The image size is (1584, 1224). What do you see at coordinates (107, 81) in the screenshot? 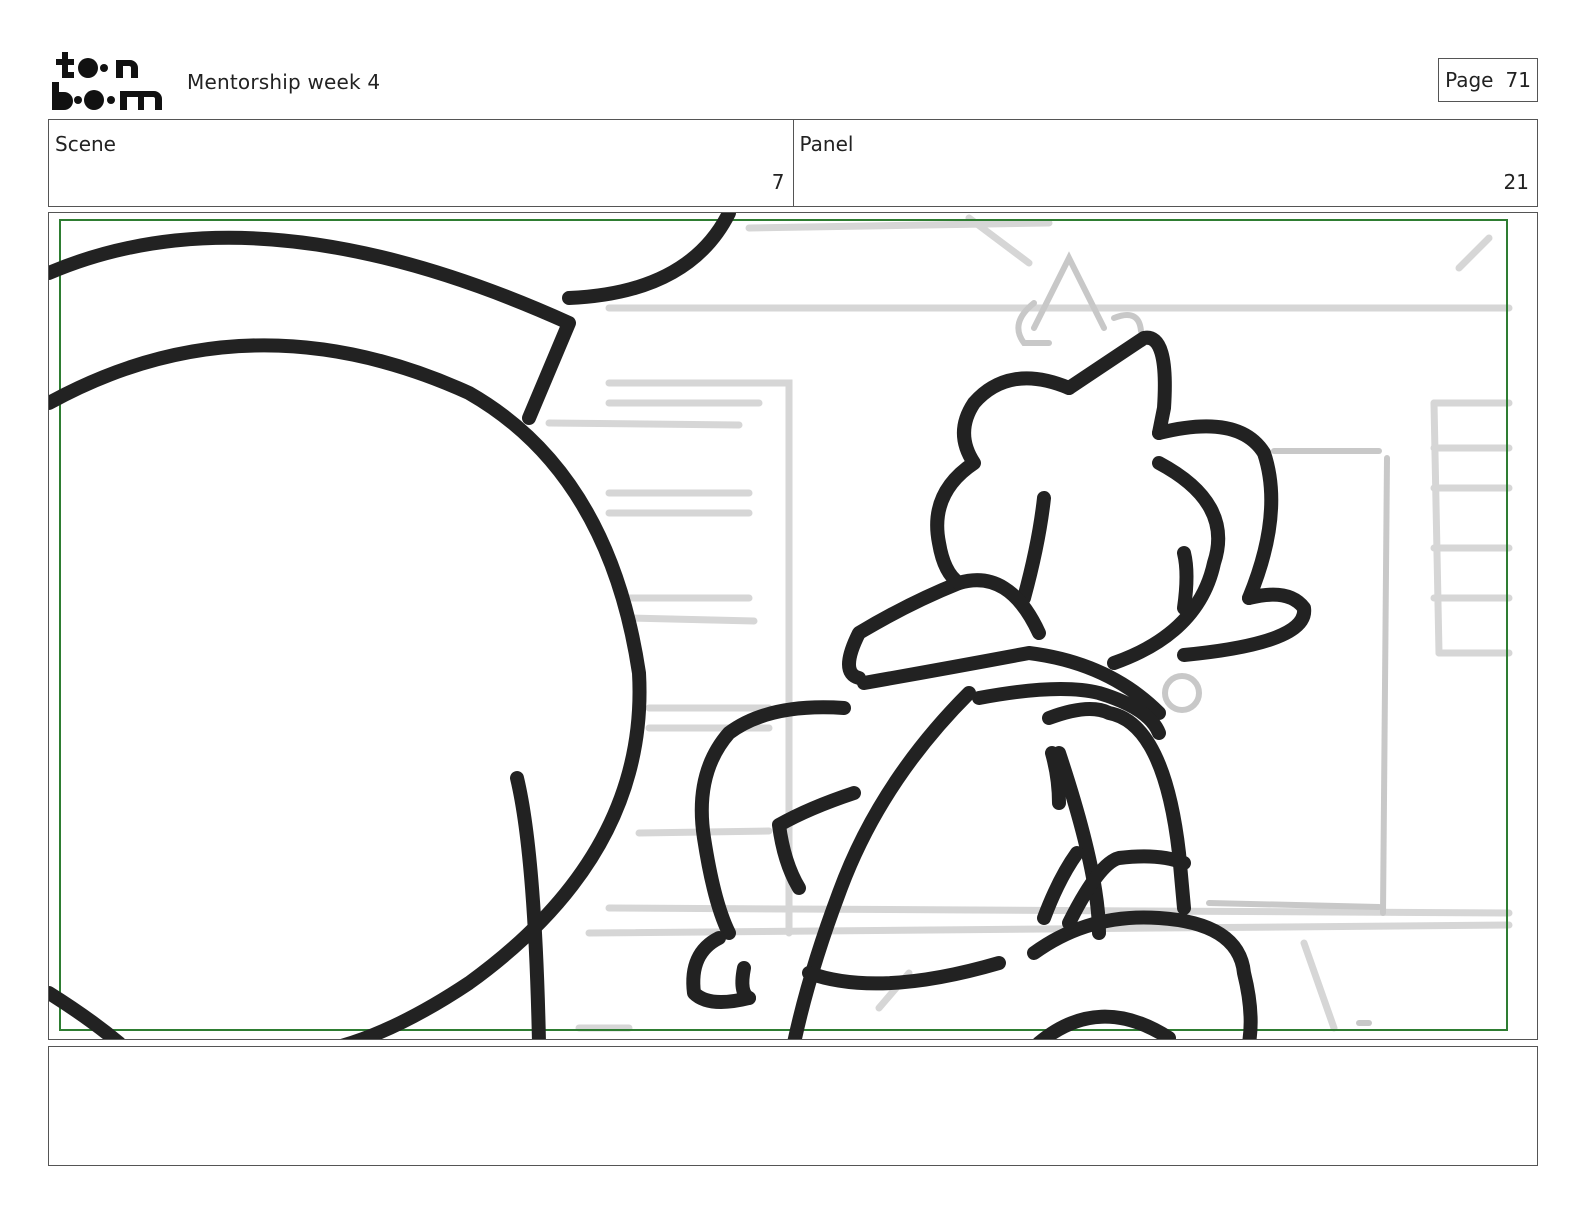
I see `toon-boom-logo` at bounding box center [107, 81].